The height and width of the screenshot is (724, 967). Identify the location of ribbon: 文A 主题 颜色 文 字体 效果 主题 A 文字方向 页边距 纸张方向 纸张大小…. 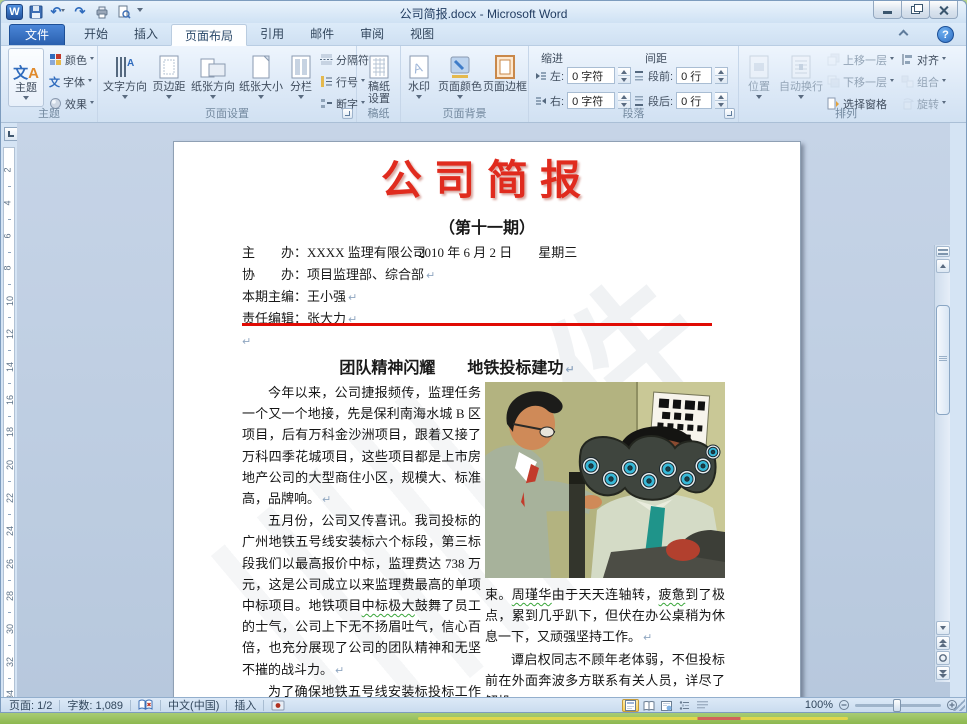
(483, 84).